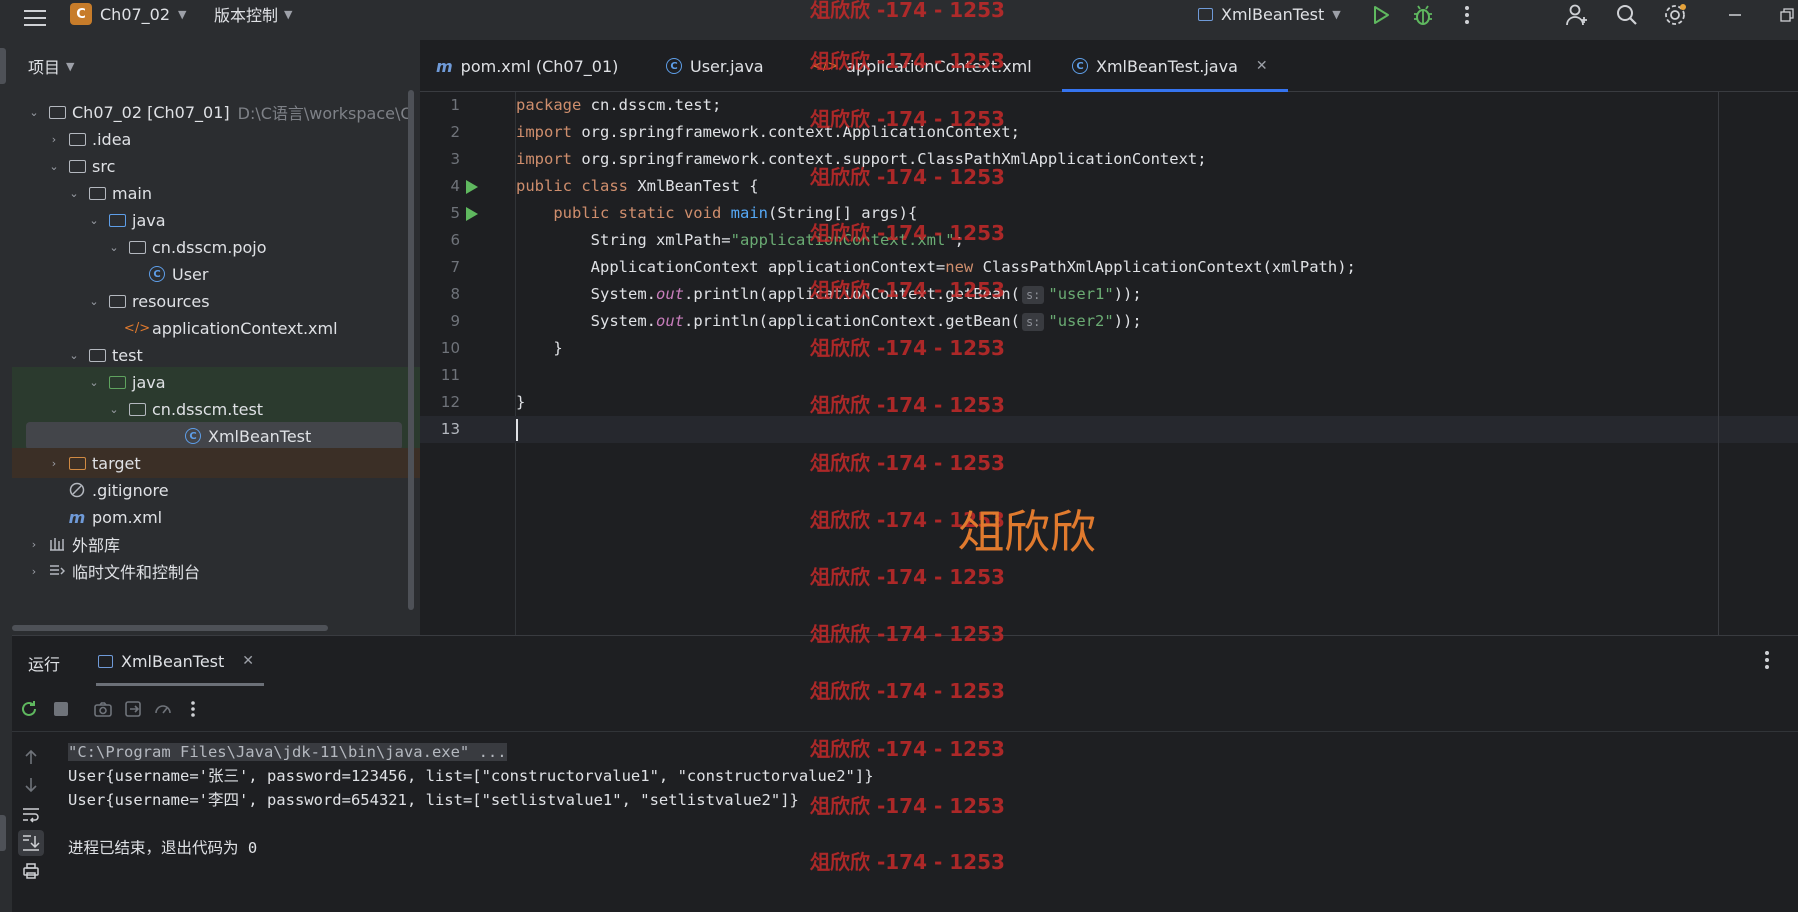  I want to click on code-line: public static void main(String[] args){, so click(1157, 213).